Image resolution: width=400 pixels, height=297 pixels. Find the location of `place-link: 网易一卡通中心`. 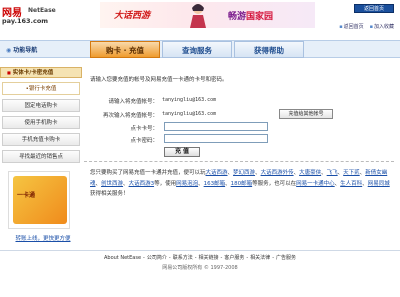

place-link: 网易一卡通中心 is located at coordinates (315, 184).